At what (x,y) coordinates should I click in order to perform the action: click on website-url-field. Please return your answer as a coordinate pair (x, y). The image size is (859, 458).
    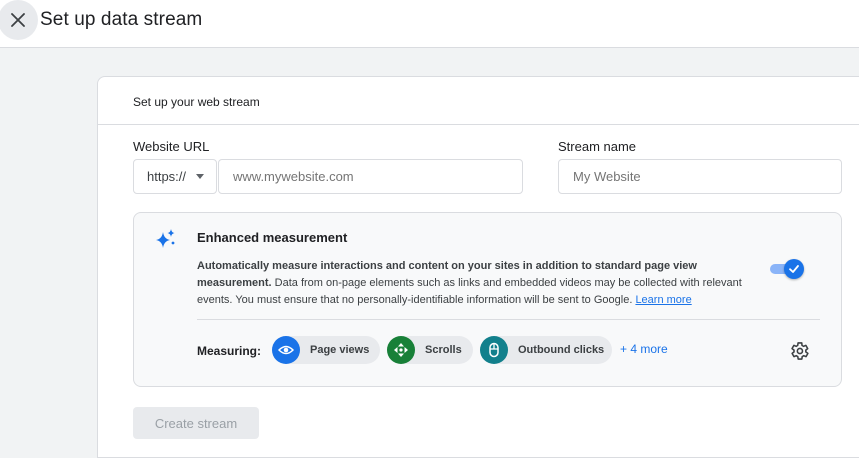
    Looking at the image, I should click on (370, 176).